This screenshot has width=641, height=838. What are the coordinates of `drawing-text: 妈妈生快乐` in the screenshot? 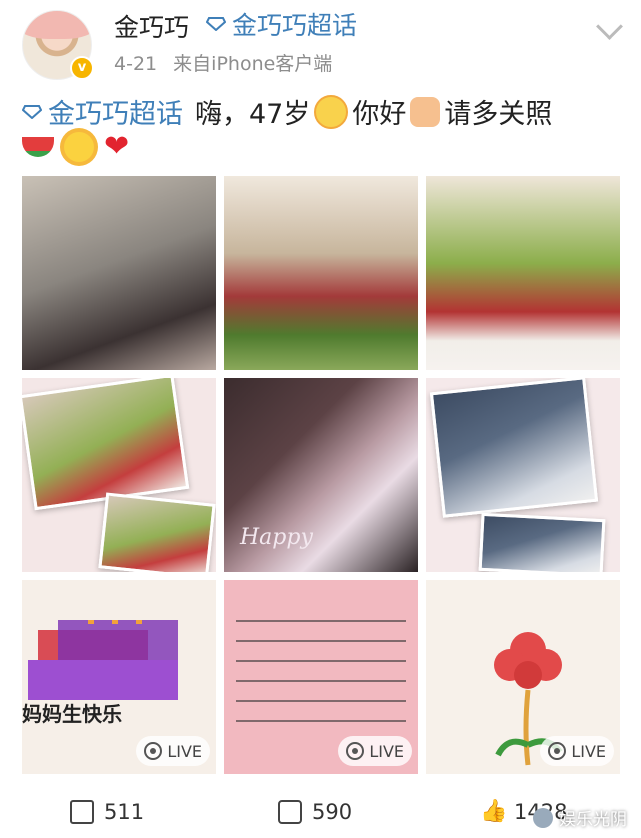 It's located at (72, 714).